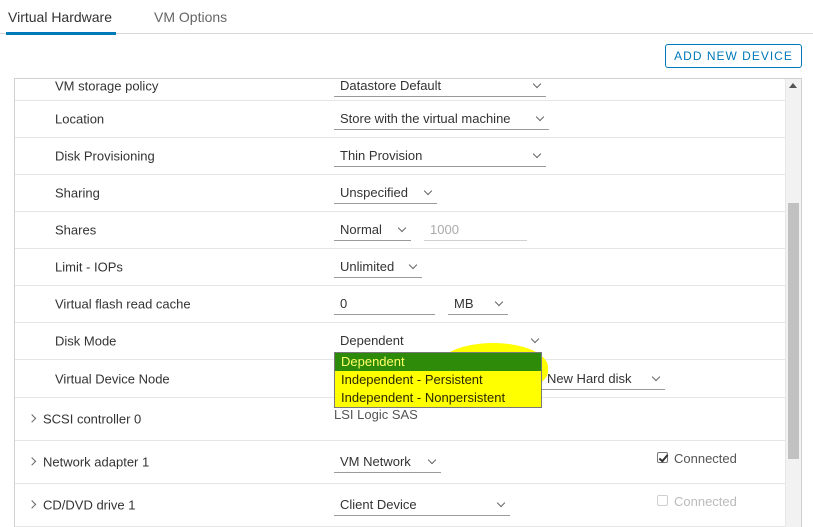  I want to click on row-sharing: Sharing Unspecified, so click(401, 193).